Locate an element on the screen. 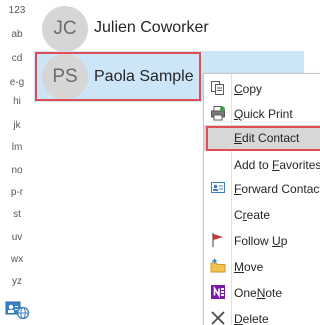 The width and height of the screenshot is (320, 325). index-item-e-g: e-g is located at coordinates (17, 83).